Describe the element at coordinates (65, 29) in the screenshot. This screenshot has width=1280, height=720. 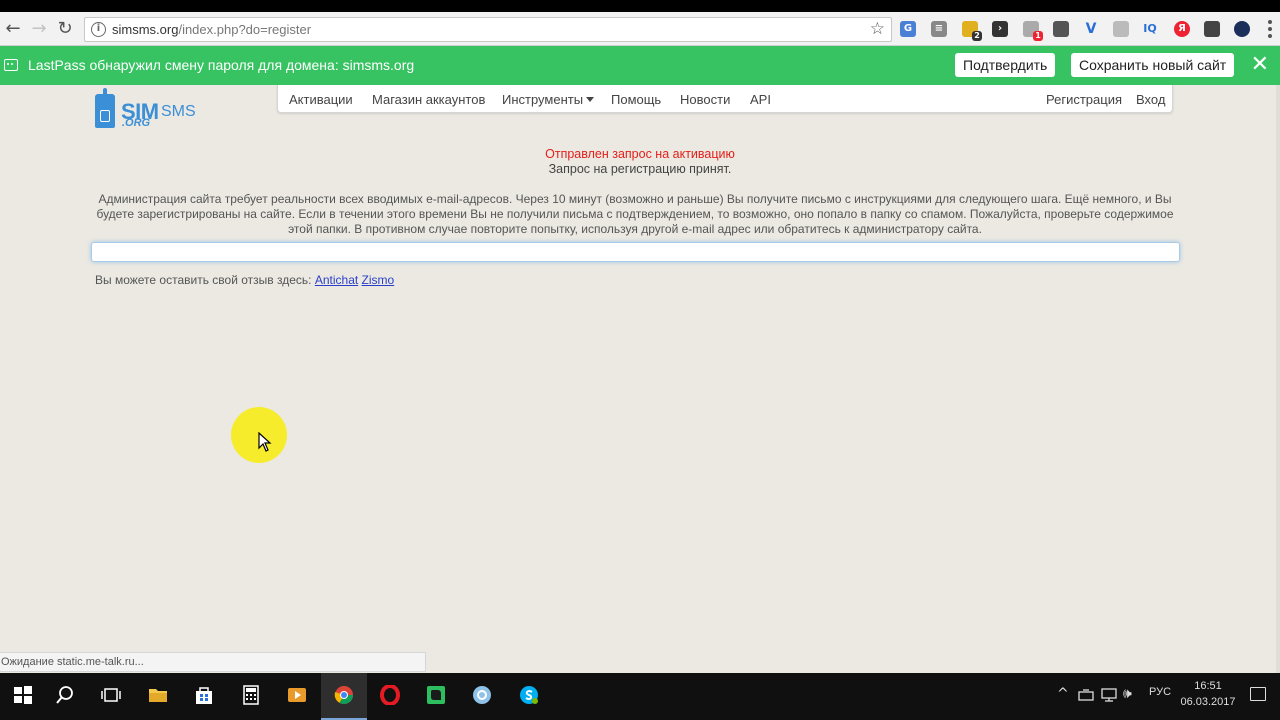
I see `reload-icon: ↻` at that location.